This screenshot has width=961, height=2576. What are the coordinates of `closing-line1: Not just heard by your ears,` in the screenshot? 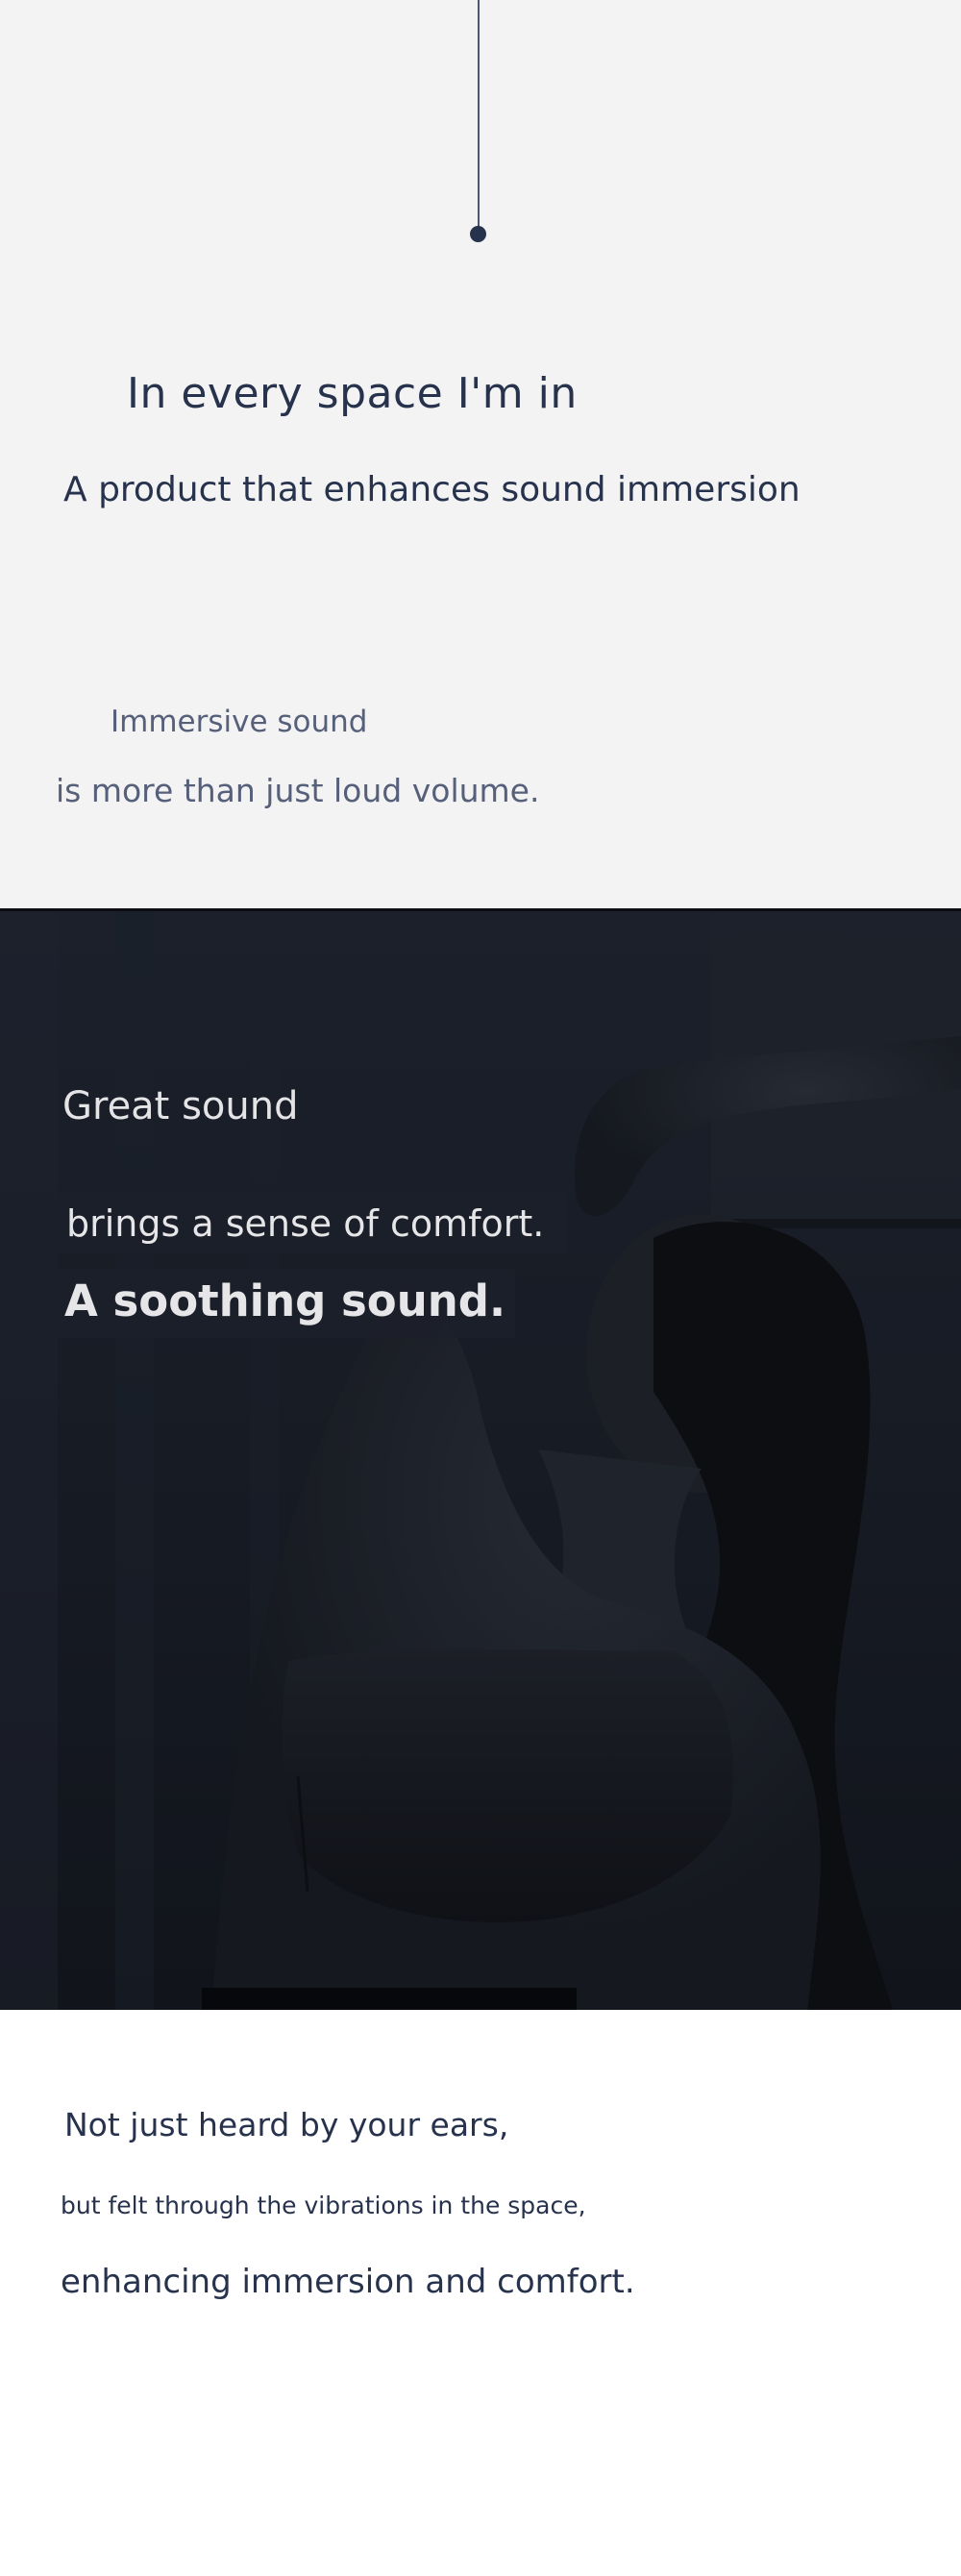 It's located at (286, 2125).